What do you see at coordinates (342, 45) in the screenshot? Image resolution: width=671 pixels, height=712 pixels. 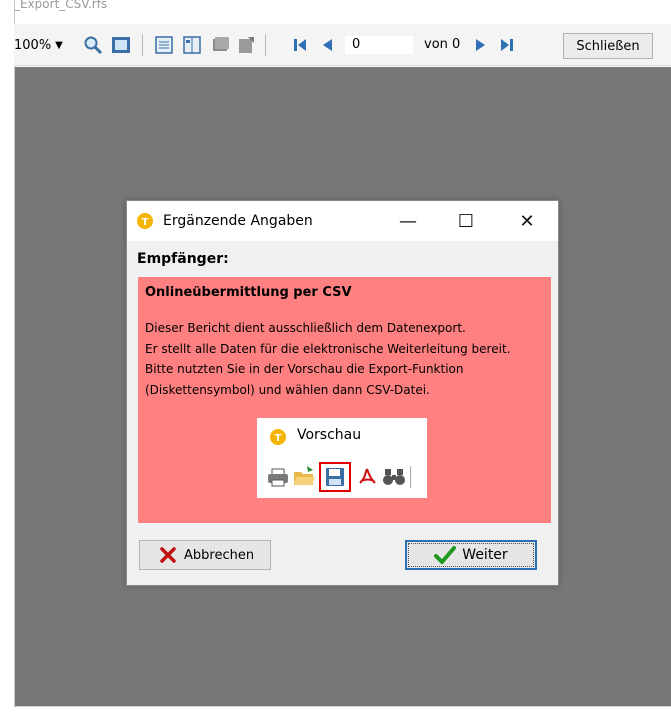 I see `toolbar: 100% ▼ 0 von 0 Schließen` at bounding box center [342, 45].